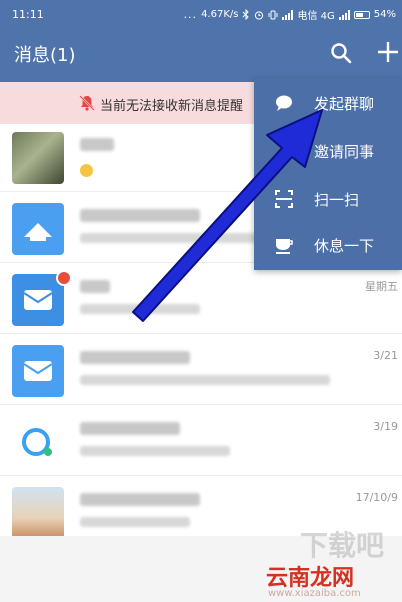  Describe the element at coordinates (337, 200) in the screenshot. I see `menu-label: 扫一扫` at that location.